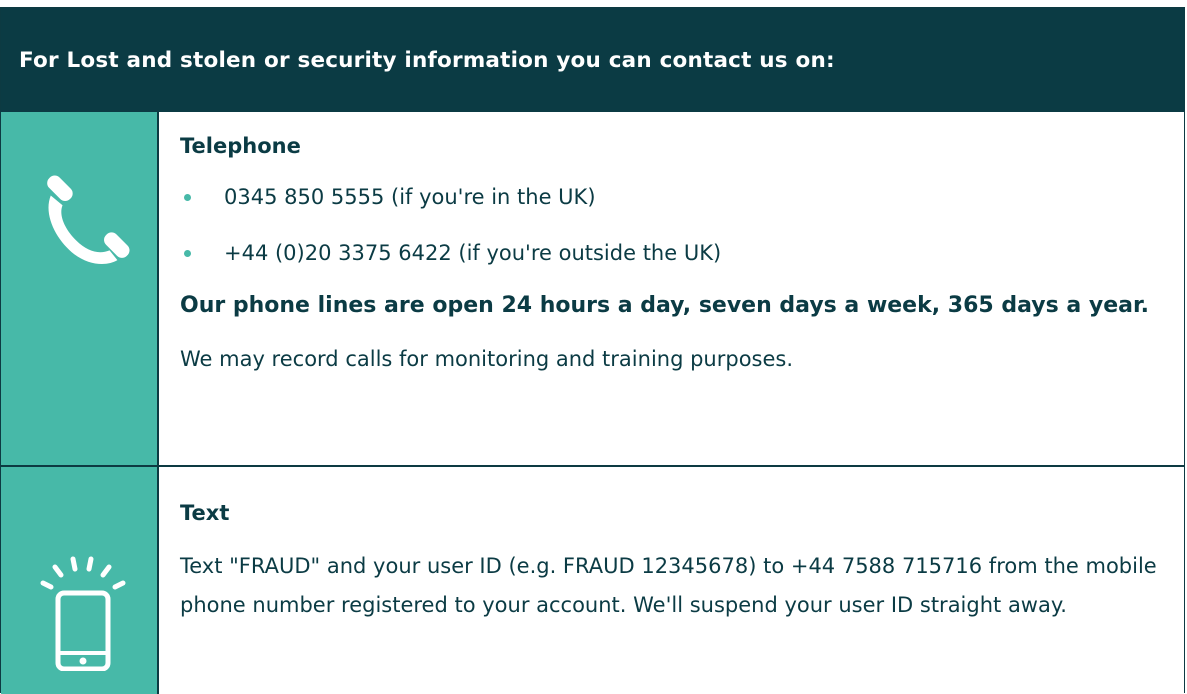  I want to click on telephone-handset-icon, so click(88, 220).